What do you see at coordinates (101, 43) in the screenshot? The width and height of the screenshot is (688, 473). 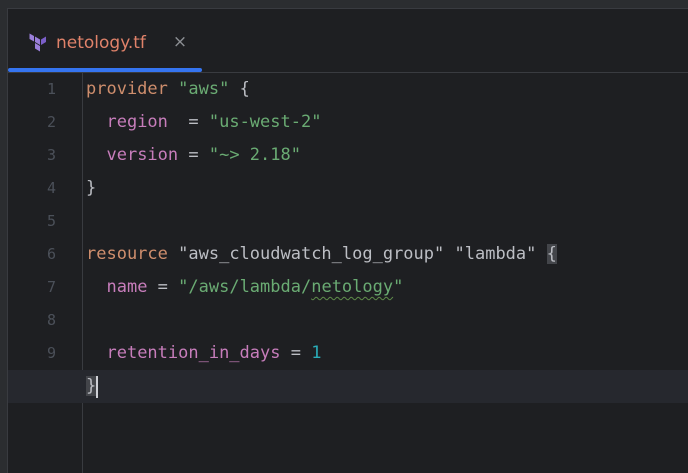 I see `tab-label: netology.tf` at bounding box center [101, 43].